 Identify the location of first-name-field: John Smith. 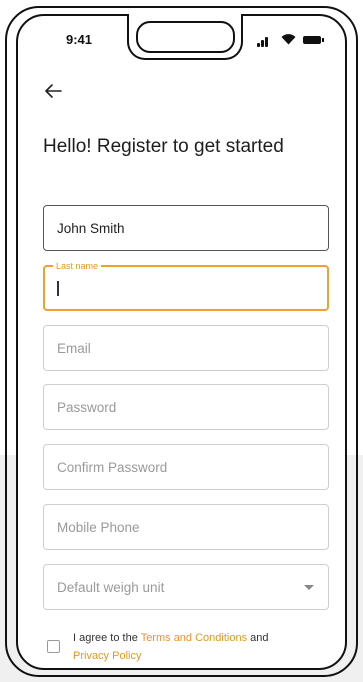
(186, 228).